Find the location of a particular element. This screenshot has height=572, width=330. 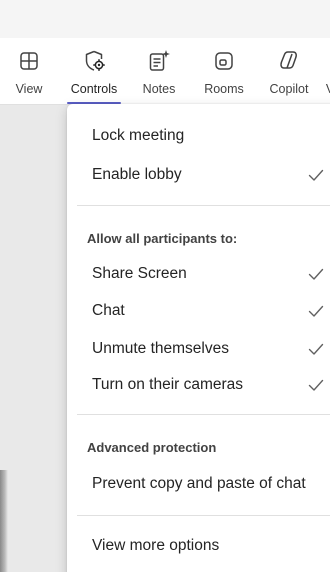

enable-lobby-item: Enable lobby is located at coordinates (198, 174).